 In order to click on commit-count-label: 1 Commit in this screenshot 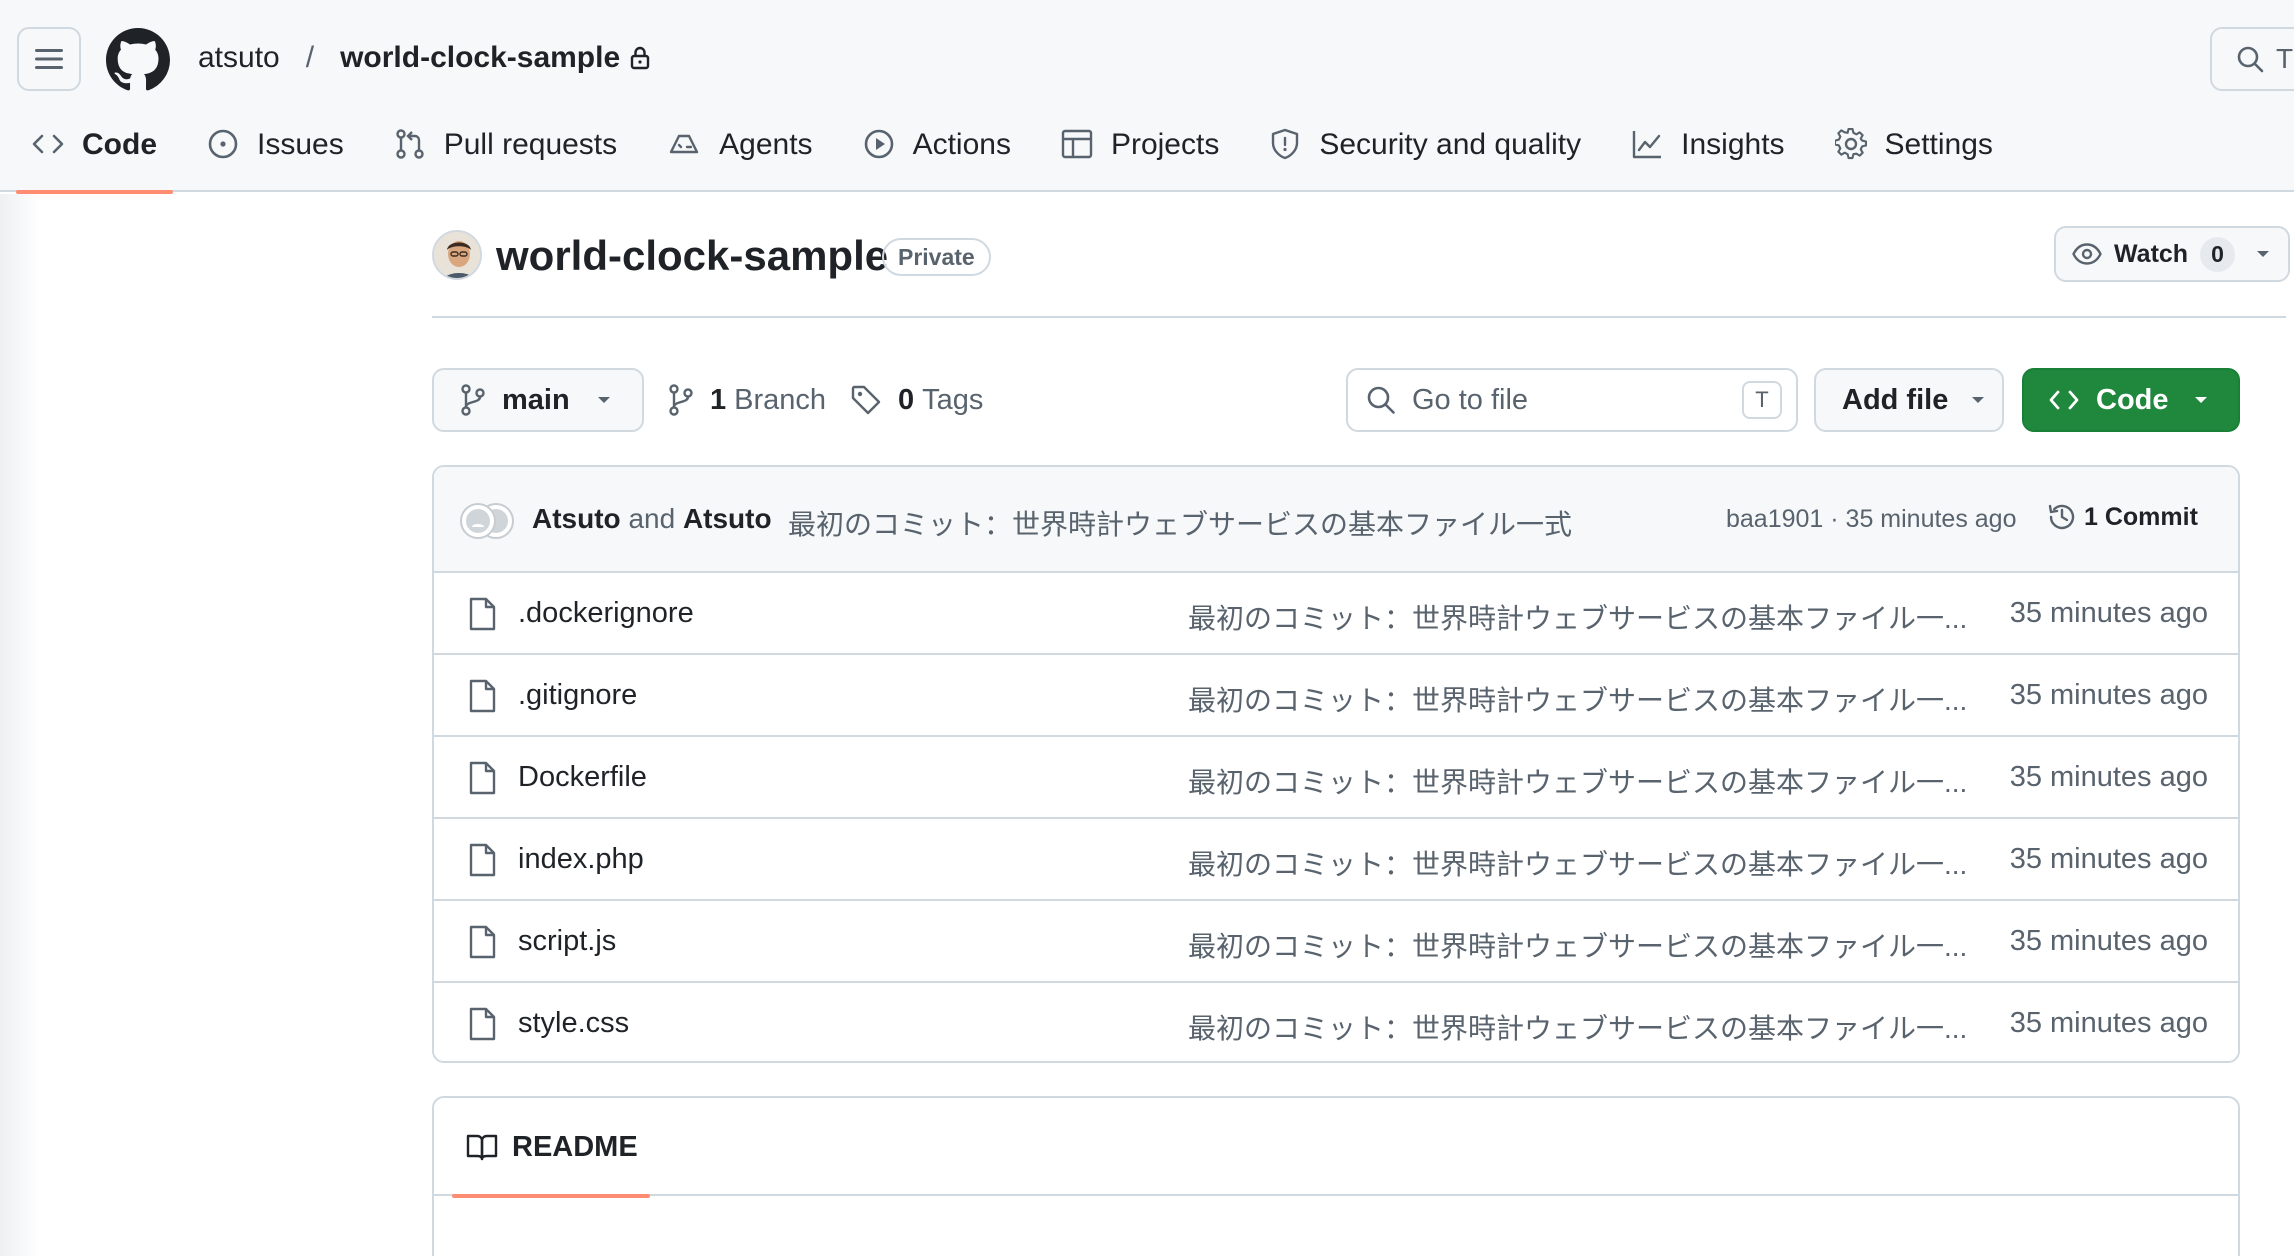, I will do `click(2141, 516)`.